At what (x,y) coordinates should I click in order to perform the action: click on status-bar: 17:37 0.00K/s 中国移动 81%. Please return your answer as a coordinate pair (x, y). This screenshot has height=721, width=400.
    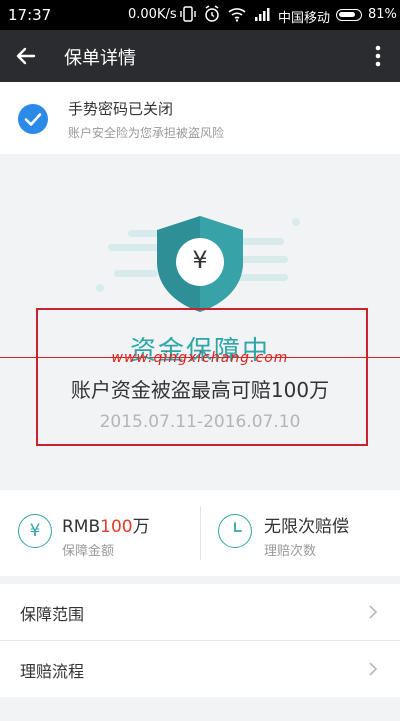
    Looking at the image, I should click on (200, 15).